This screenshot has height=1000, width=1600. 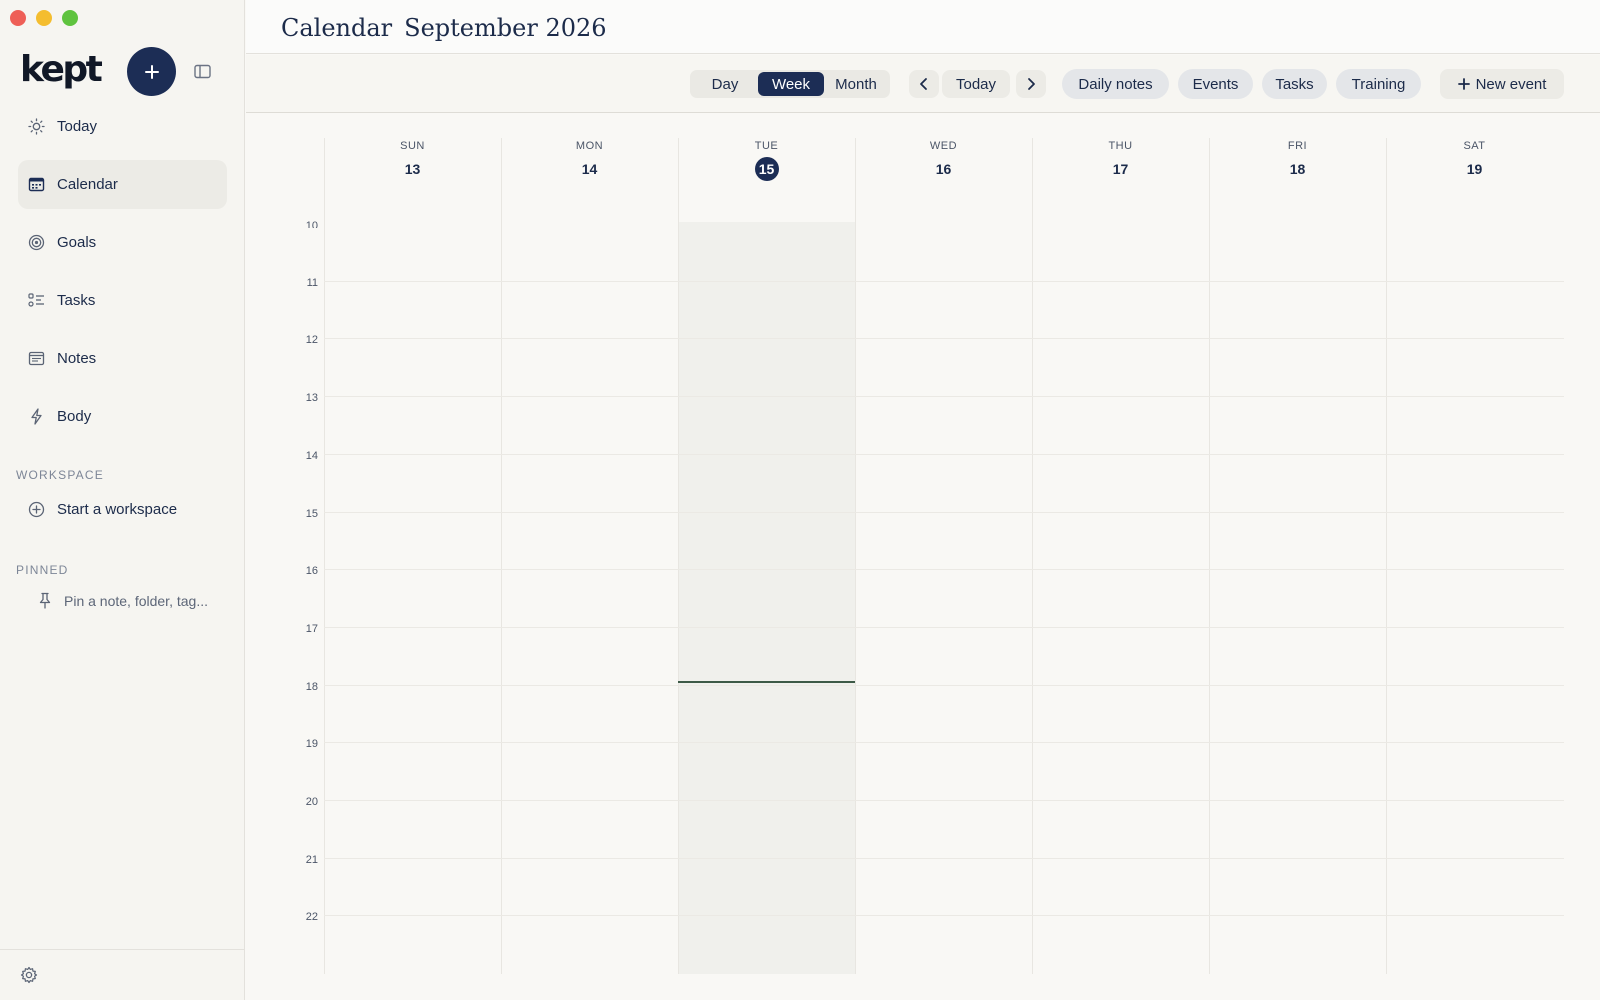 What do you see at coordinates (725, 84) in the screenshot?
I see `view-day-button: Day` at bounding box center [725, 84].